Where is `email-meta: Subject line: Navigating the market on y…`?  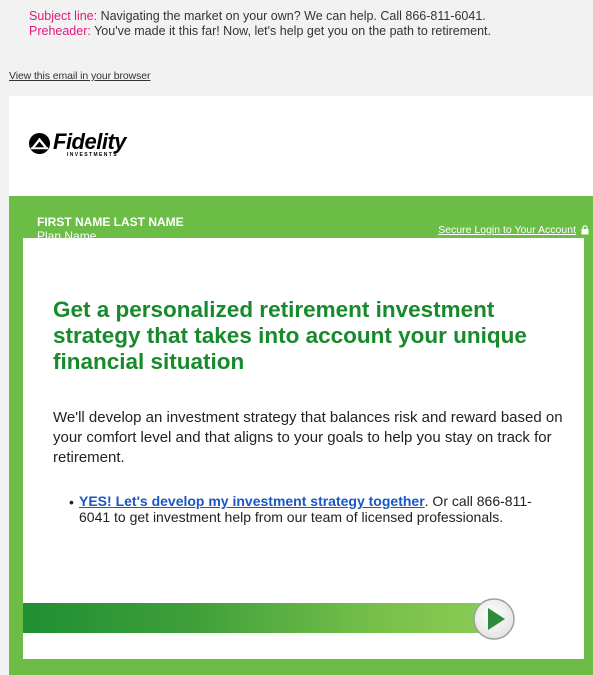 email-meta: Subject line: Navigating the market on y… is located at coordinates (309, 24).